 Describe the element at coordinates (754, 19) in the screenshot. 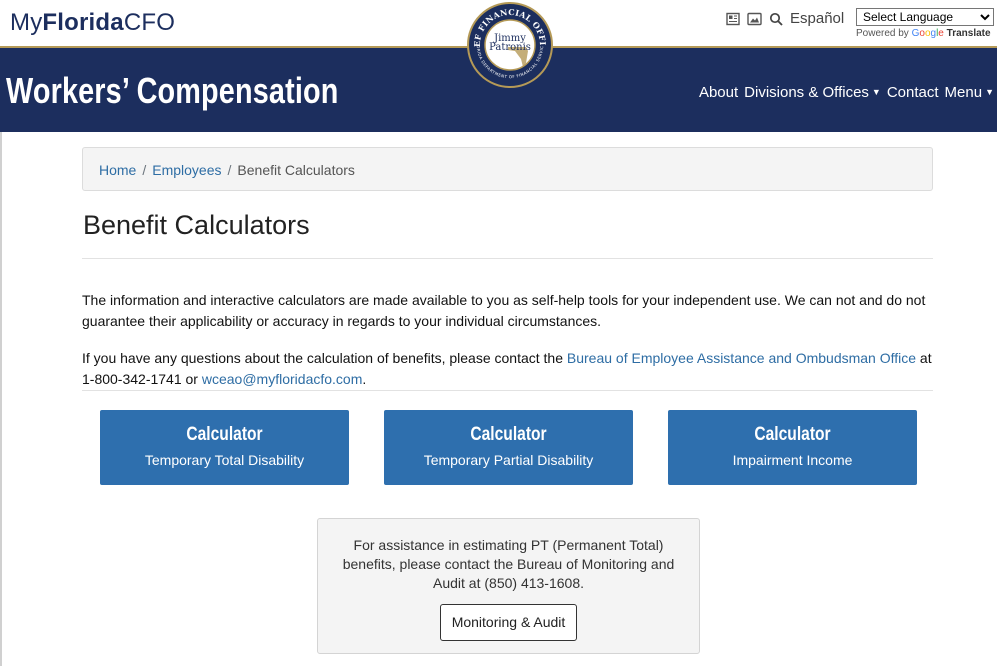

I see `image-gallery-icon` at that location.